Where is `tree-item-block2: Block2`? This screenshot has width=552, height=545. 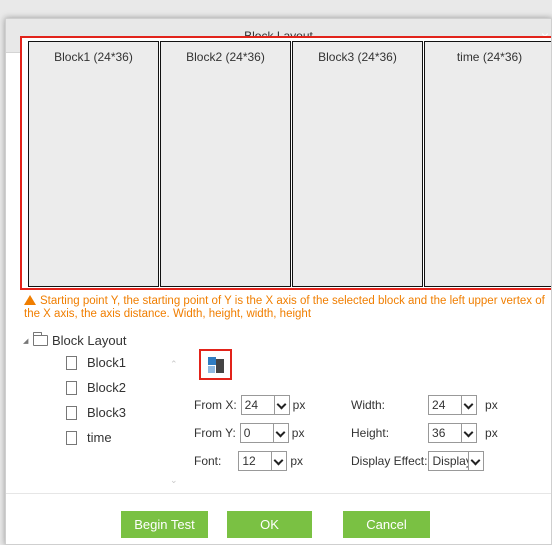 tree-item-block2: Block2 is located at coordinates (98, 387).